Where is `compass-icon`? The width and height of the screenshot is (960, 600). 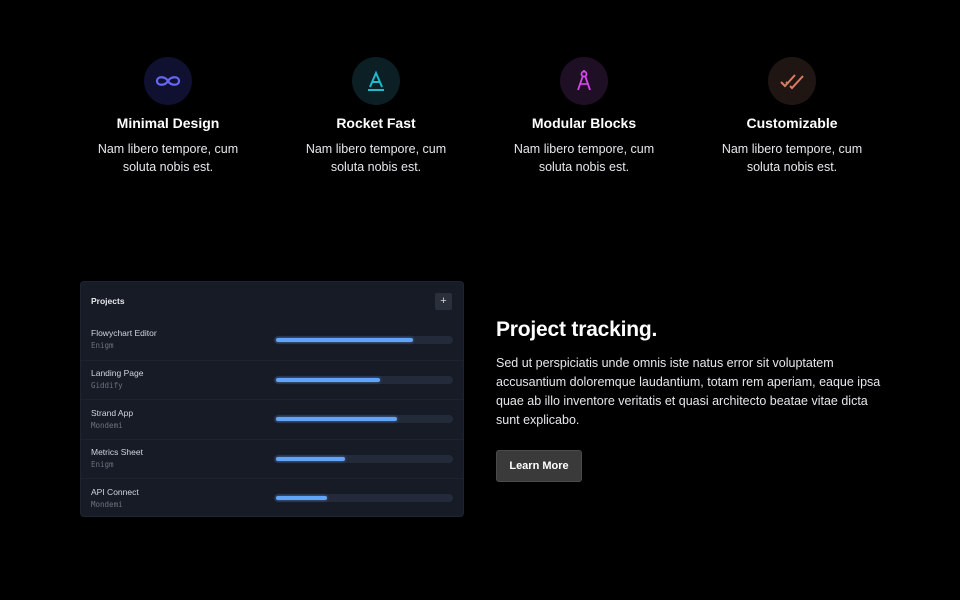
compass-icon is located at coordinates (584, 80).